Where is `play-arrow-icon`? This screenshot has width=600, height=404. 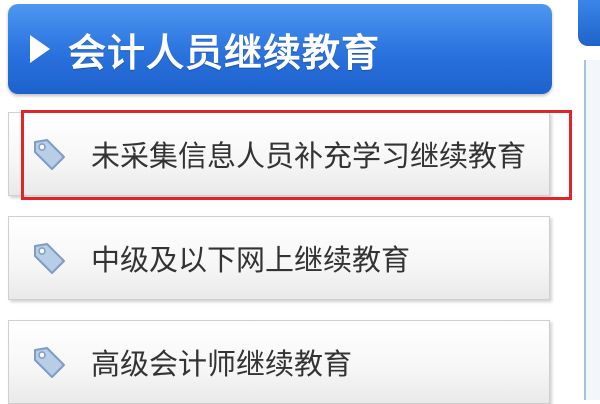 play-arrow-icon is located at coordinates (40, 49).